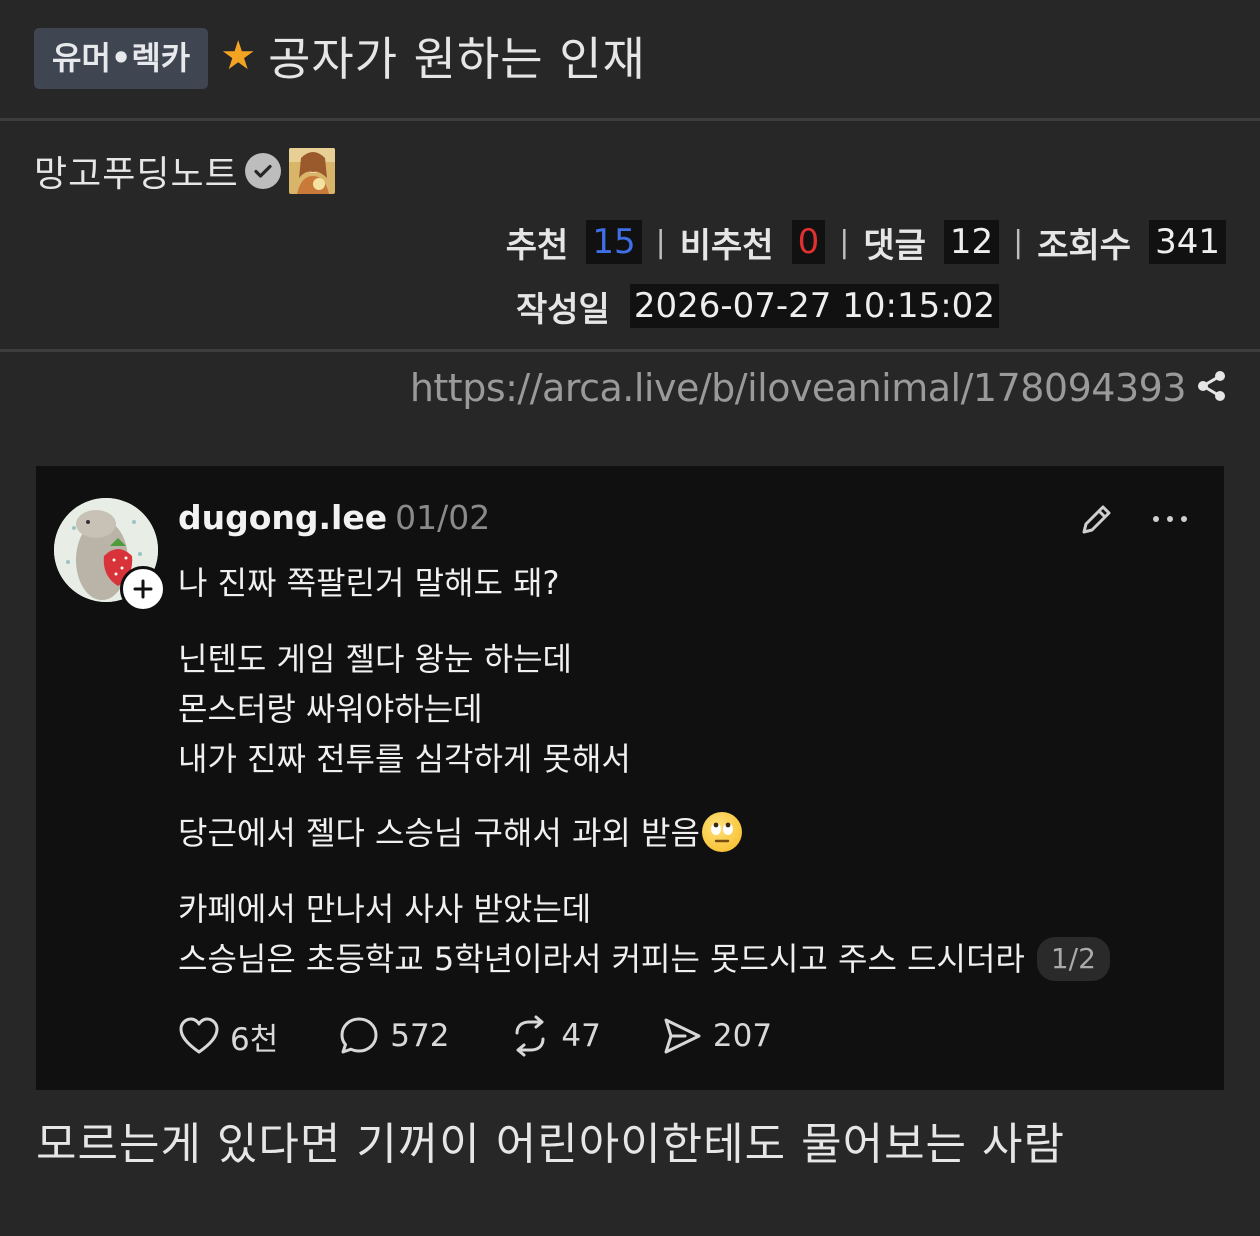 Image resolution: width=1260 pixels, height=1236 pixels. I want to click on card-date: 01/02, so click(443, 517).